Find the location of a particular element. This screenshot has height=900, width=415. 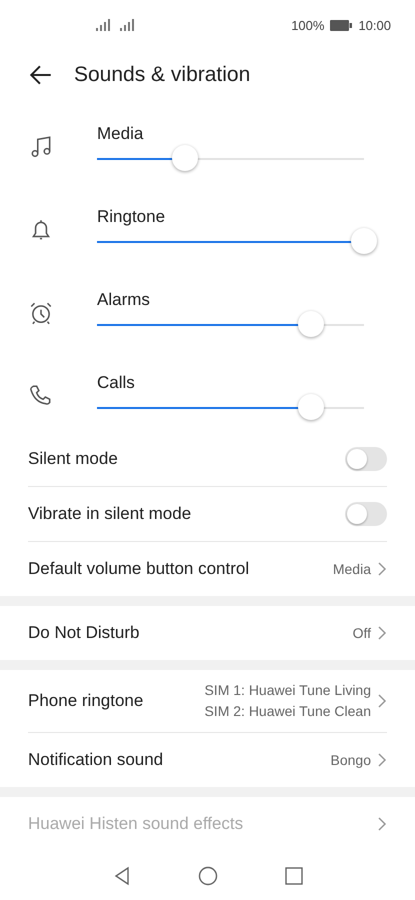

setting-label: Phone ringtone is located at coordinates (116, 701).